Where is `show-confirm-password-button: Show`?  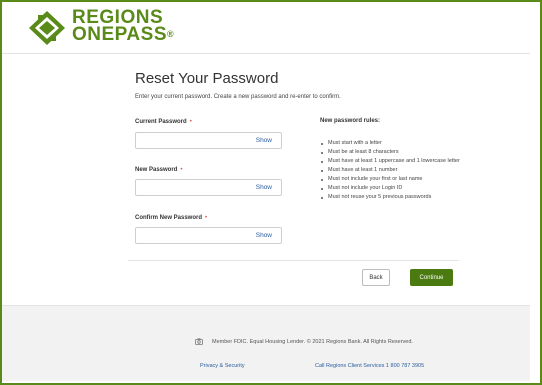 show-confirm-password-button: Show is located at coordinates (264, 235).